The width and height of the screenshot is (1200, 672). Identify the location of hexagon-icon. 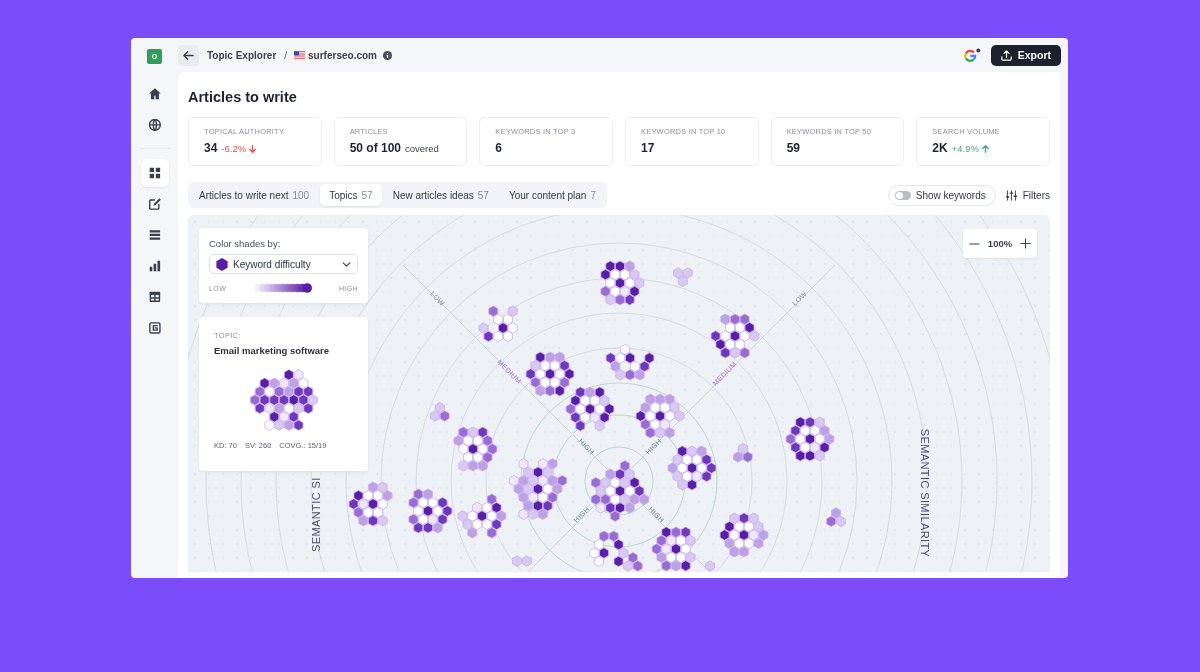
(222, 264).